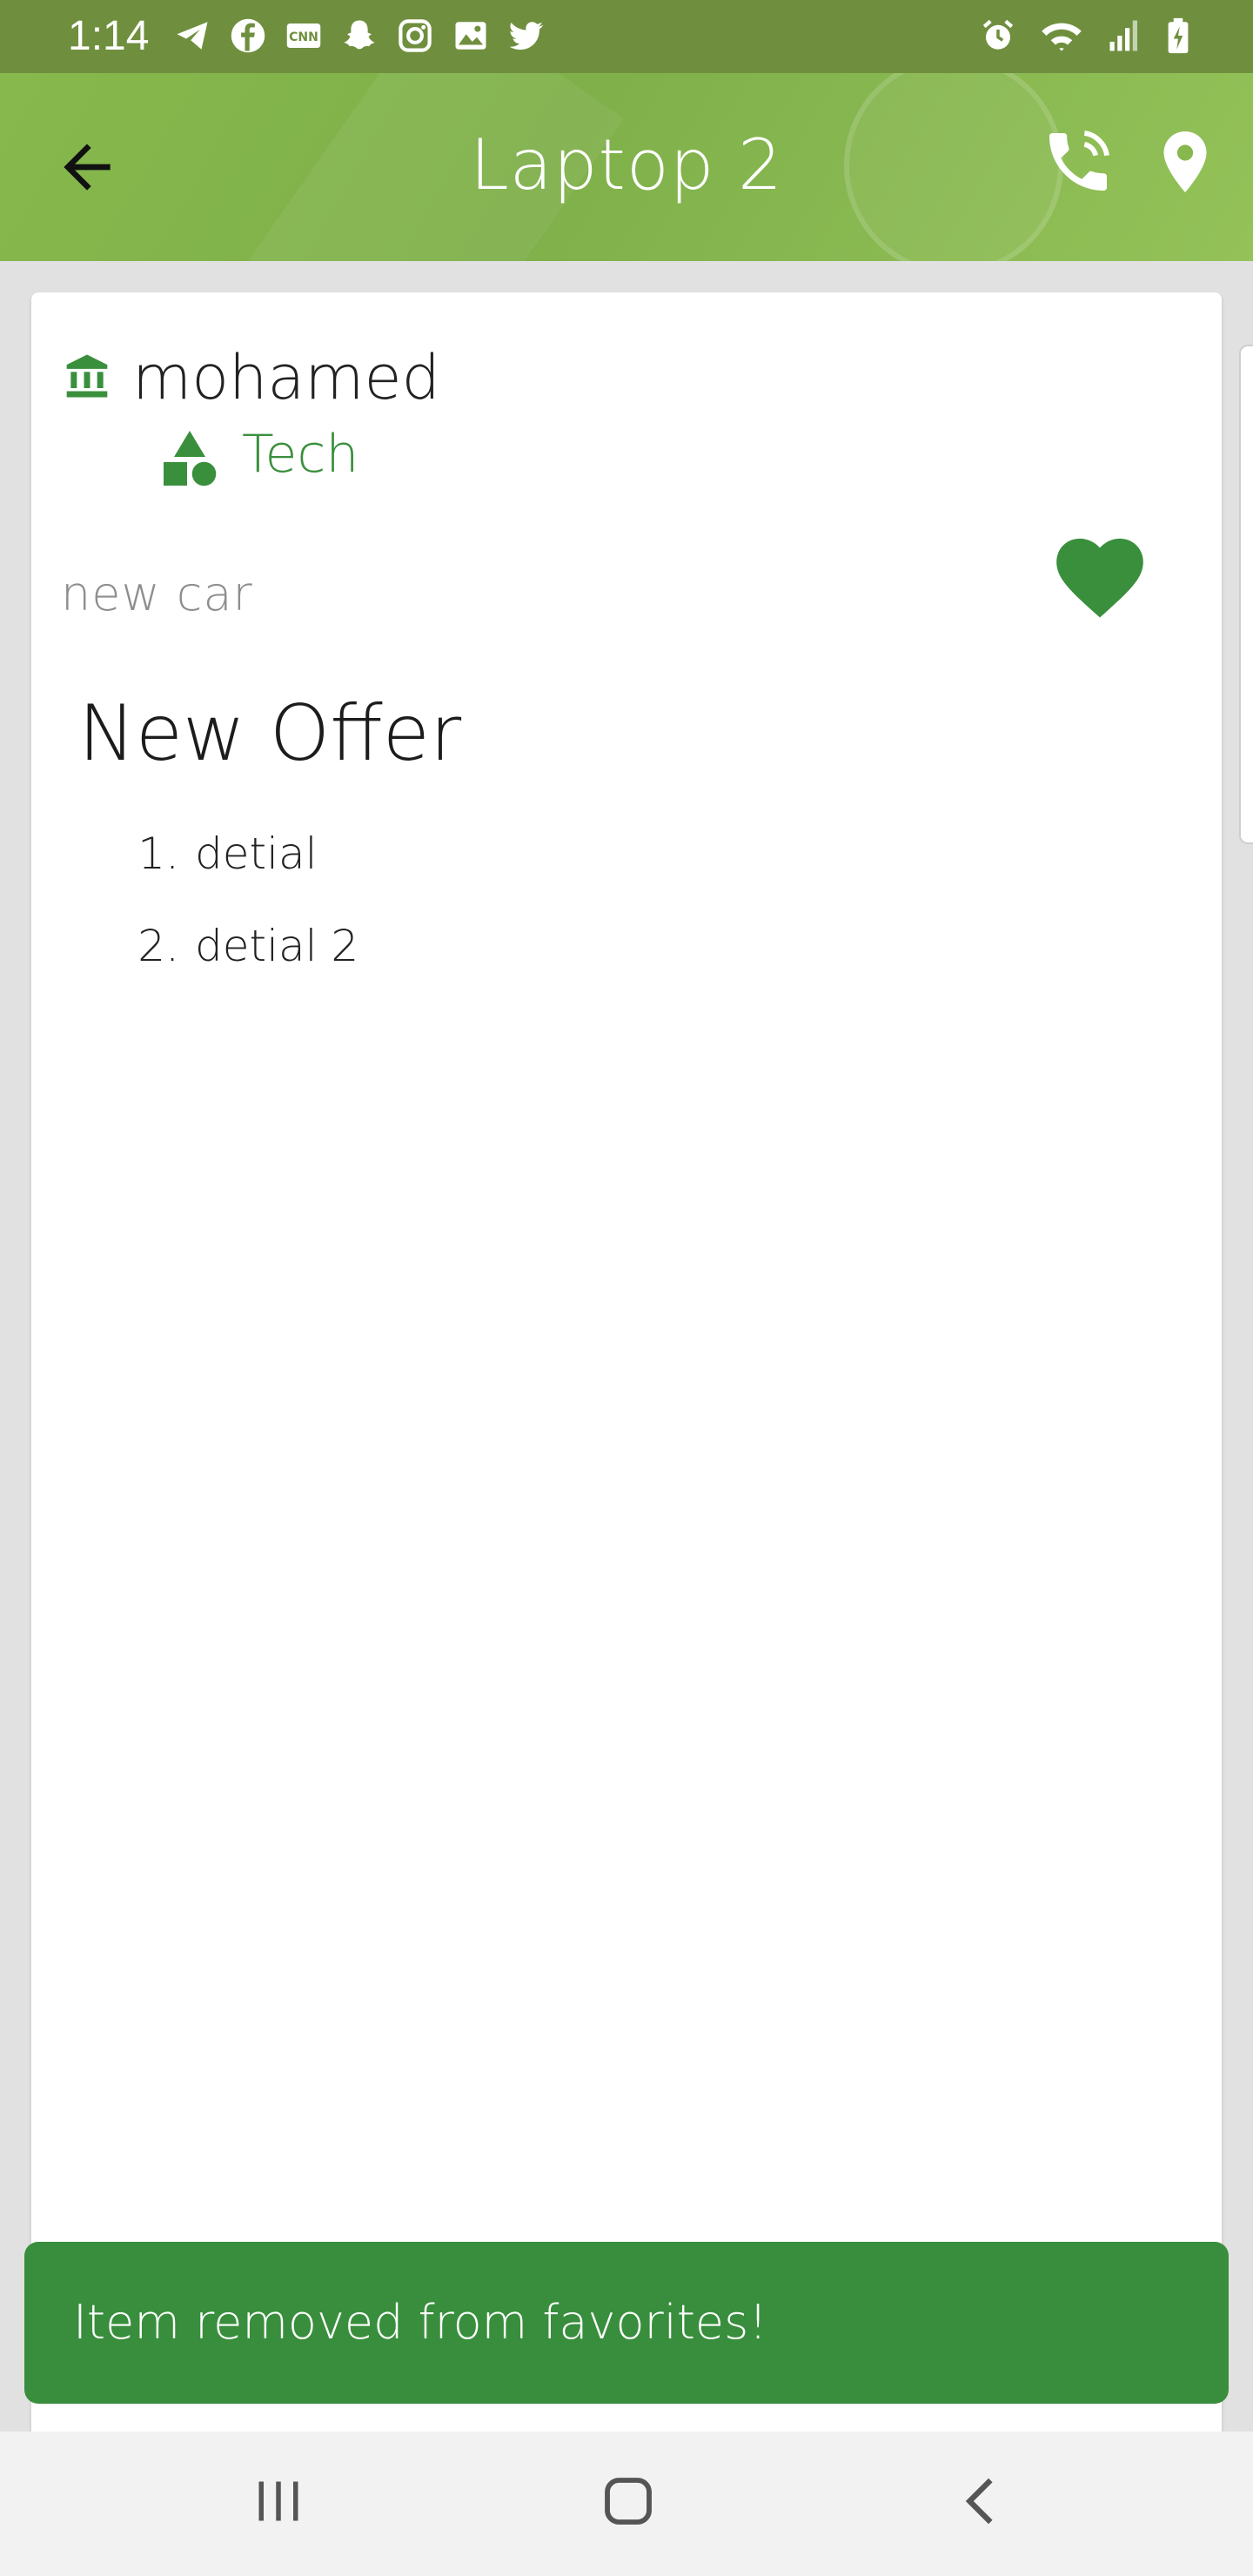  What do you see at coordinates (109, 36) in the screenshot?
I see `status-time: 1:14` at bounding box center [109, 36].